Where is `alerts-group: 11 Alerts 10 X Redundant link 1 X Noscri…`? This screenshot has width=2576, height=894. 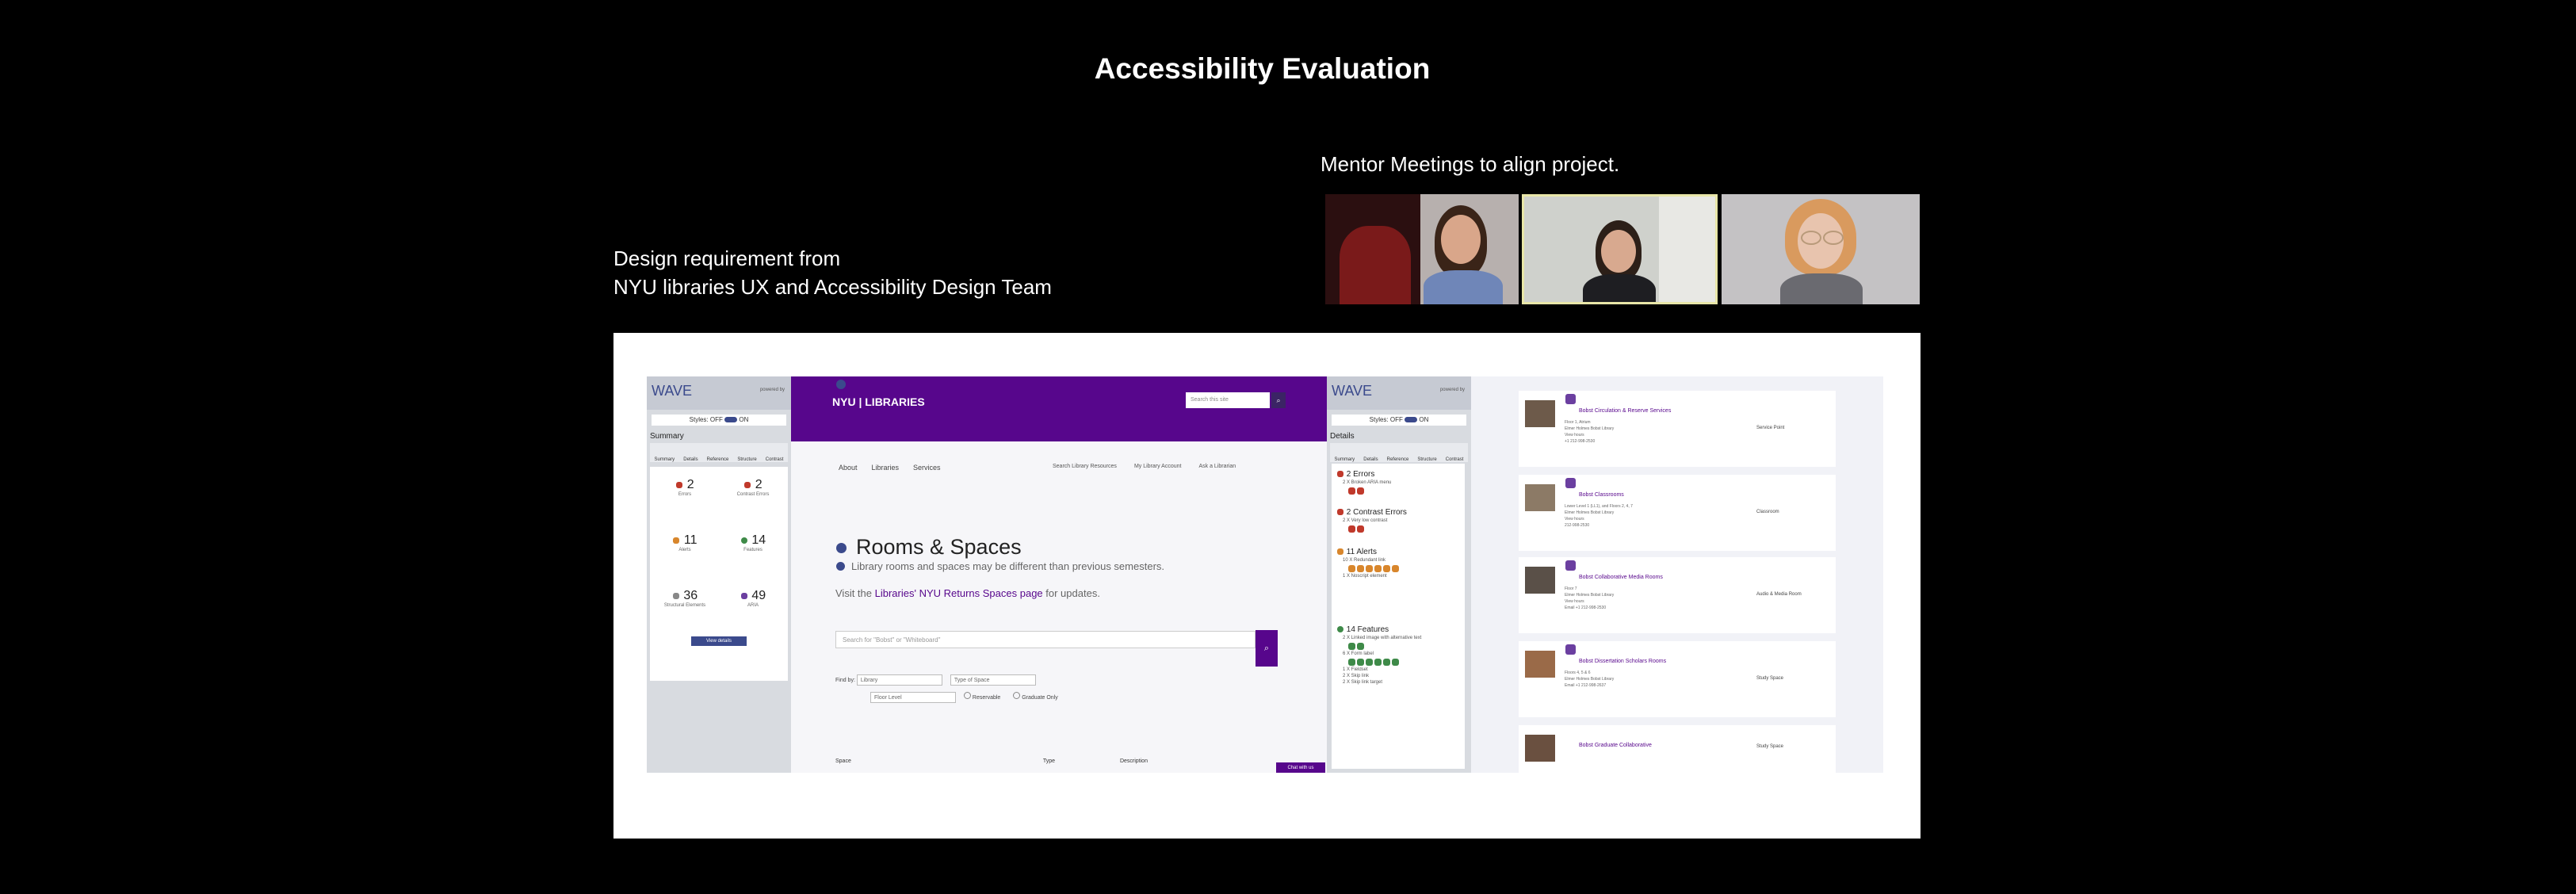
alerts-group: 11 Alerts 10 X Redundant link 1 X Noscri… is located at coordinates (1399, 563).